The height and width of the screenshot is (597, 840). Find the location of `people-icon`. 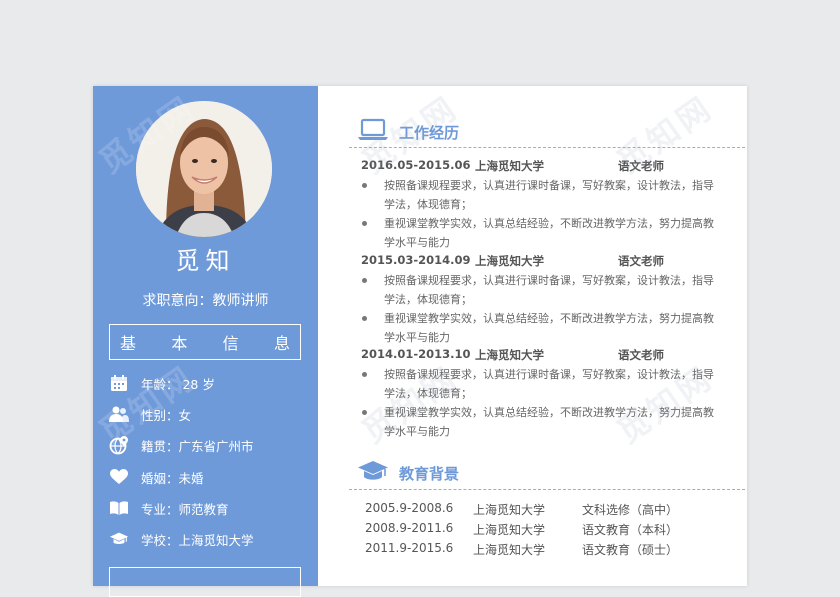

people-icon is located at coordinates (119, 414).